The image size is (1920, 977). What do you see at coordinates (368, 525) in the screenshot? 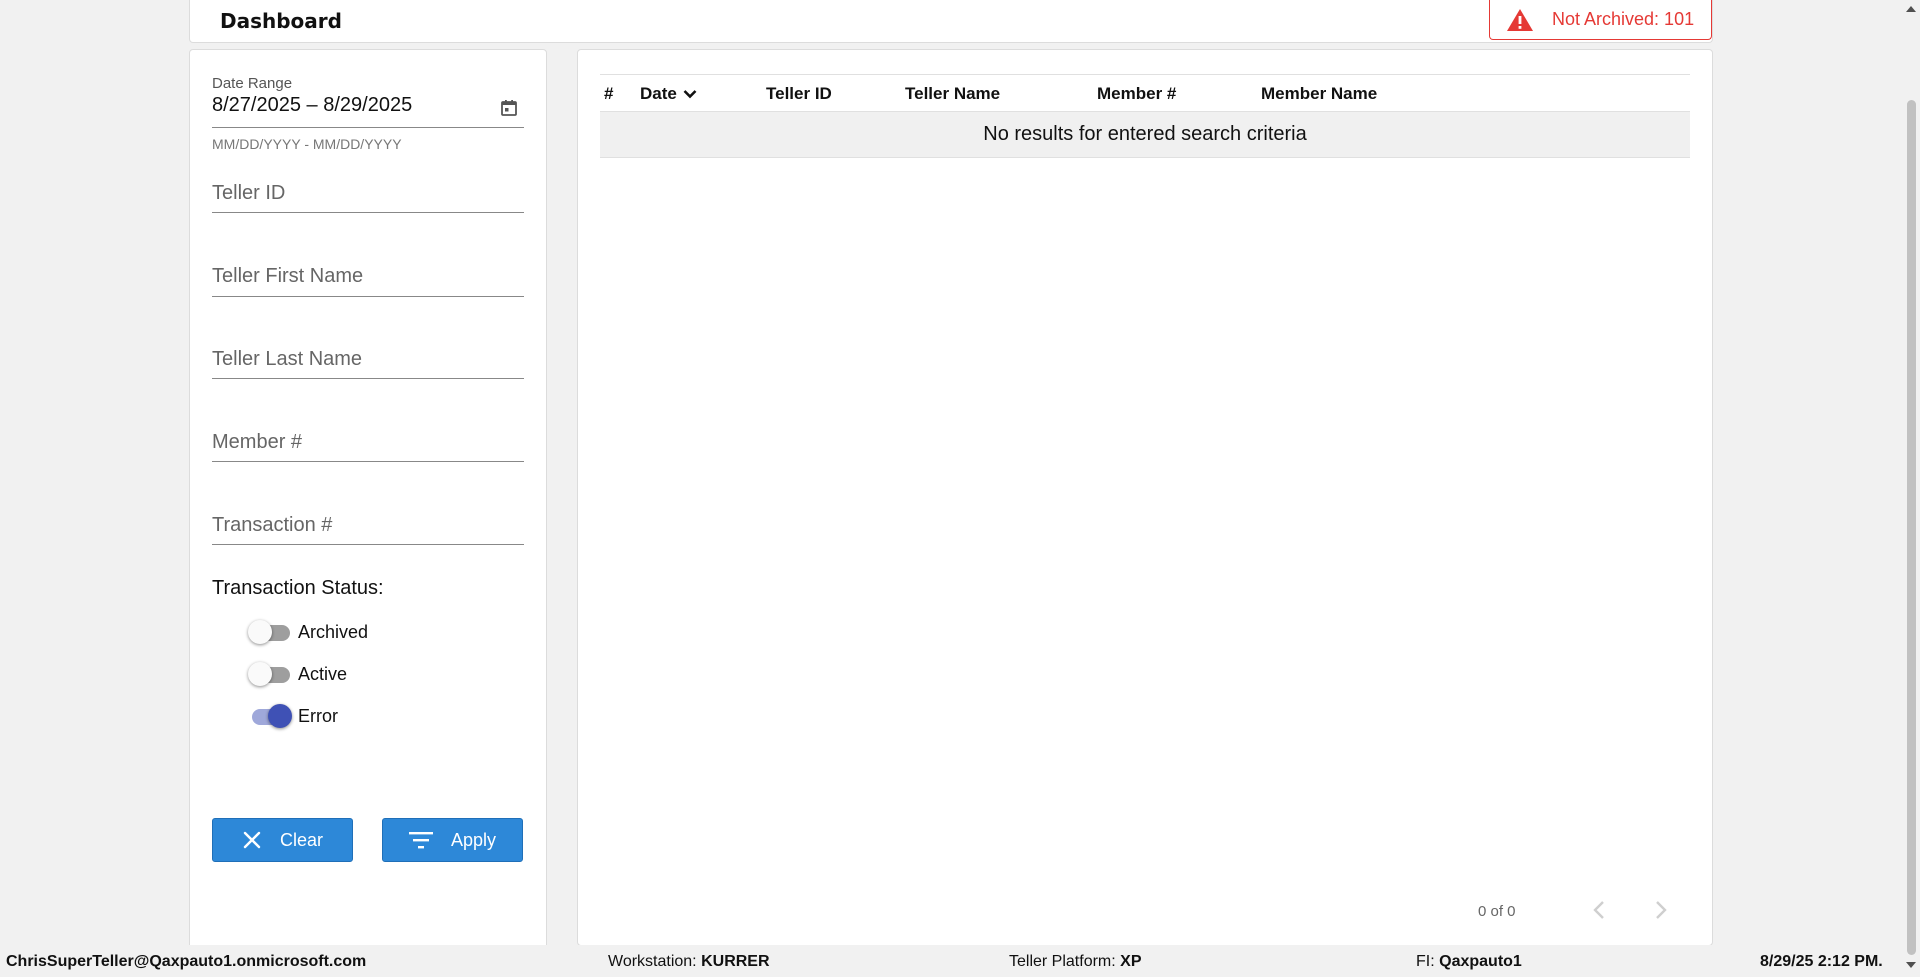
I see `transaction-number-input: Transaction #` at bounding box center [368, 525].